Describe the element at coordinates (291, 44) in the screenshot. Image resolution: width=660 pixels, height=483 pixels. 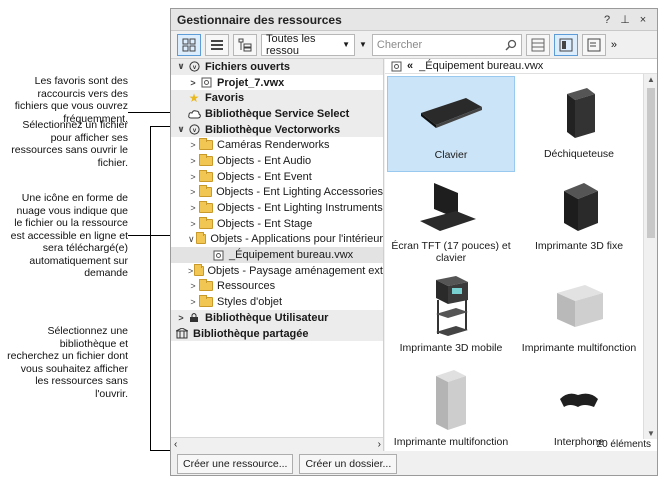
I see `resource-type-filter-value: Toutes les ressou` at that location.